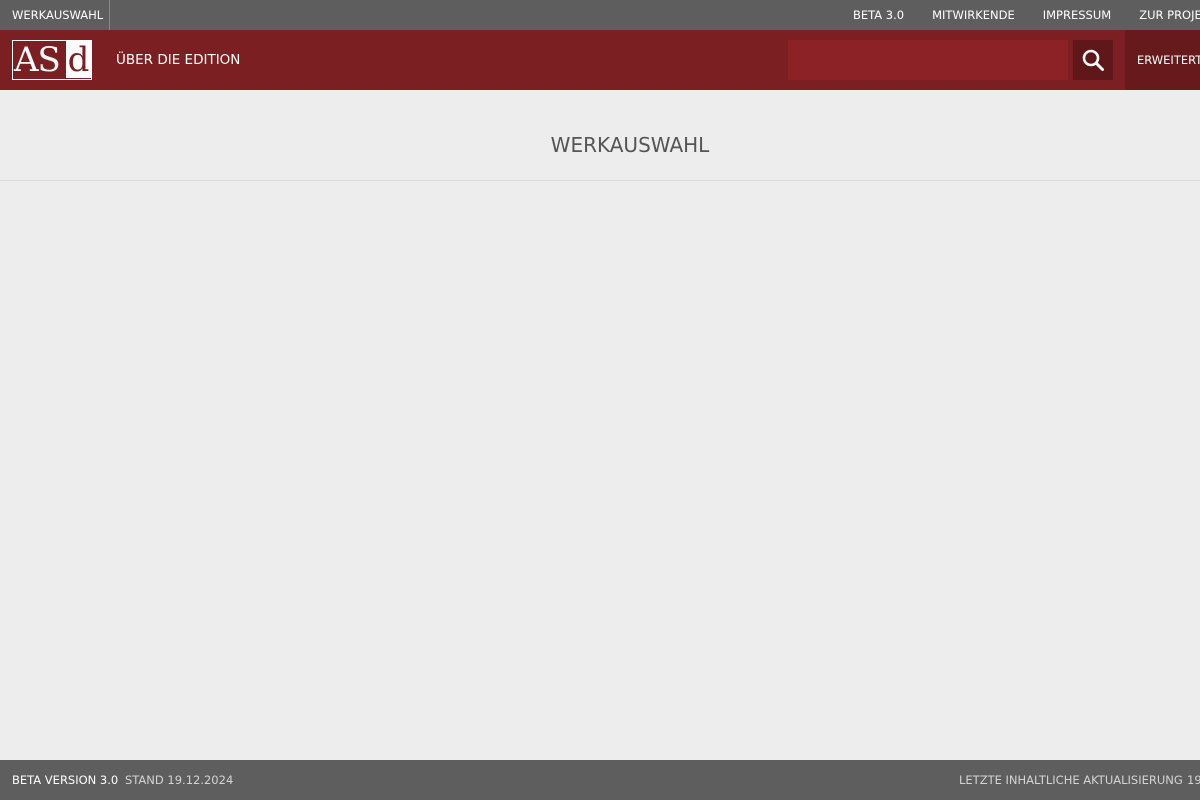 The image size is (1200, 800). I want to click on title-band: WERKAUSWAHL, so click(600, 135).